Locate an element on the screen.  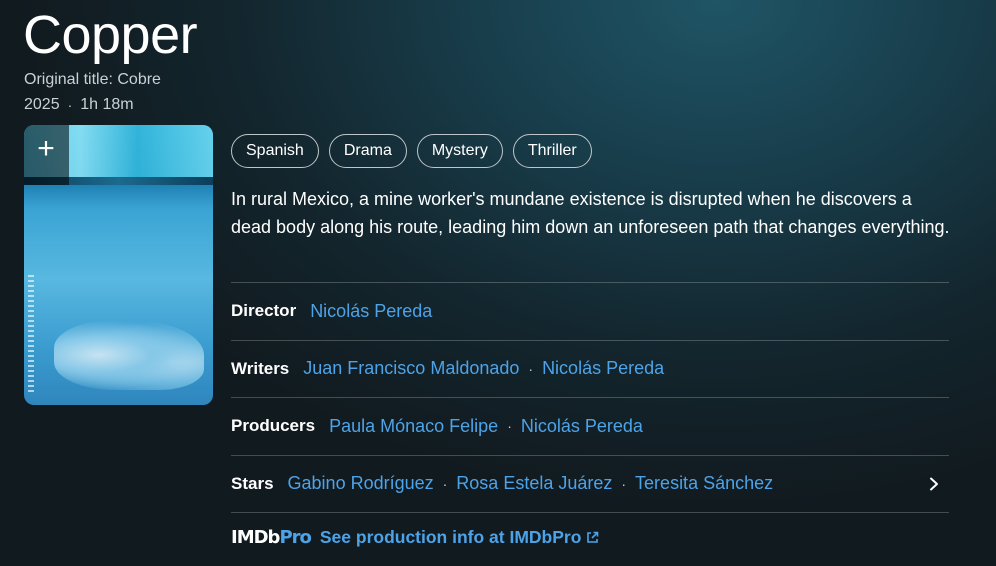
release-year: 2025 is located at coordinates (42, 105).